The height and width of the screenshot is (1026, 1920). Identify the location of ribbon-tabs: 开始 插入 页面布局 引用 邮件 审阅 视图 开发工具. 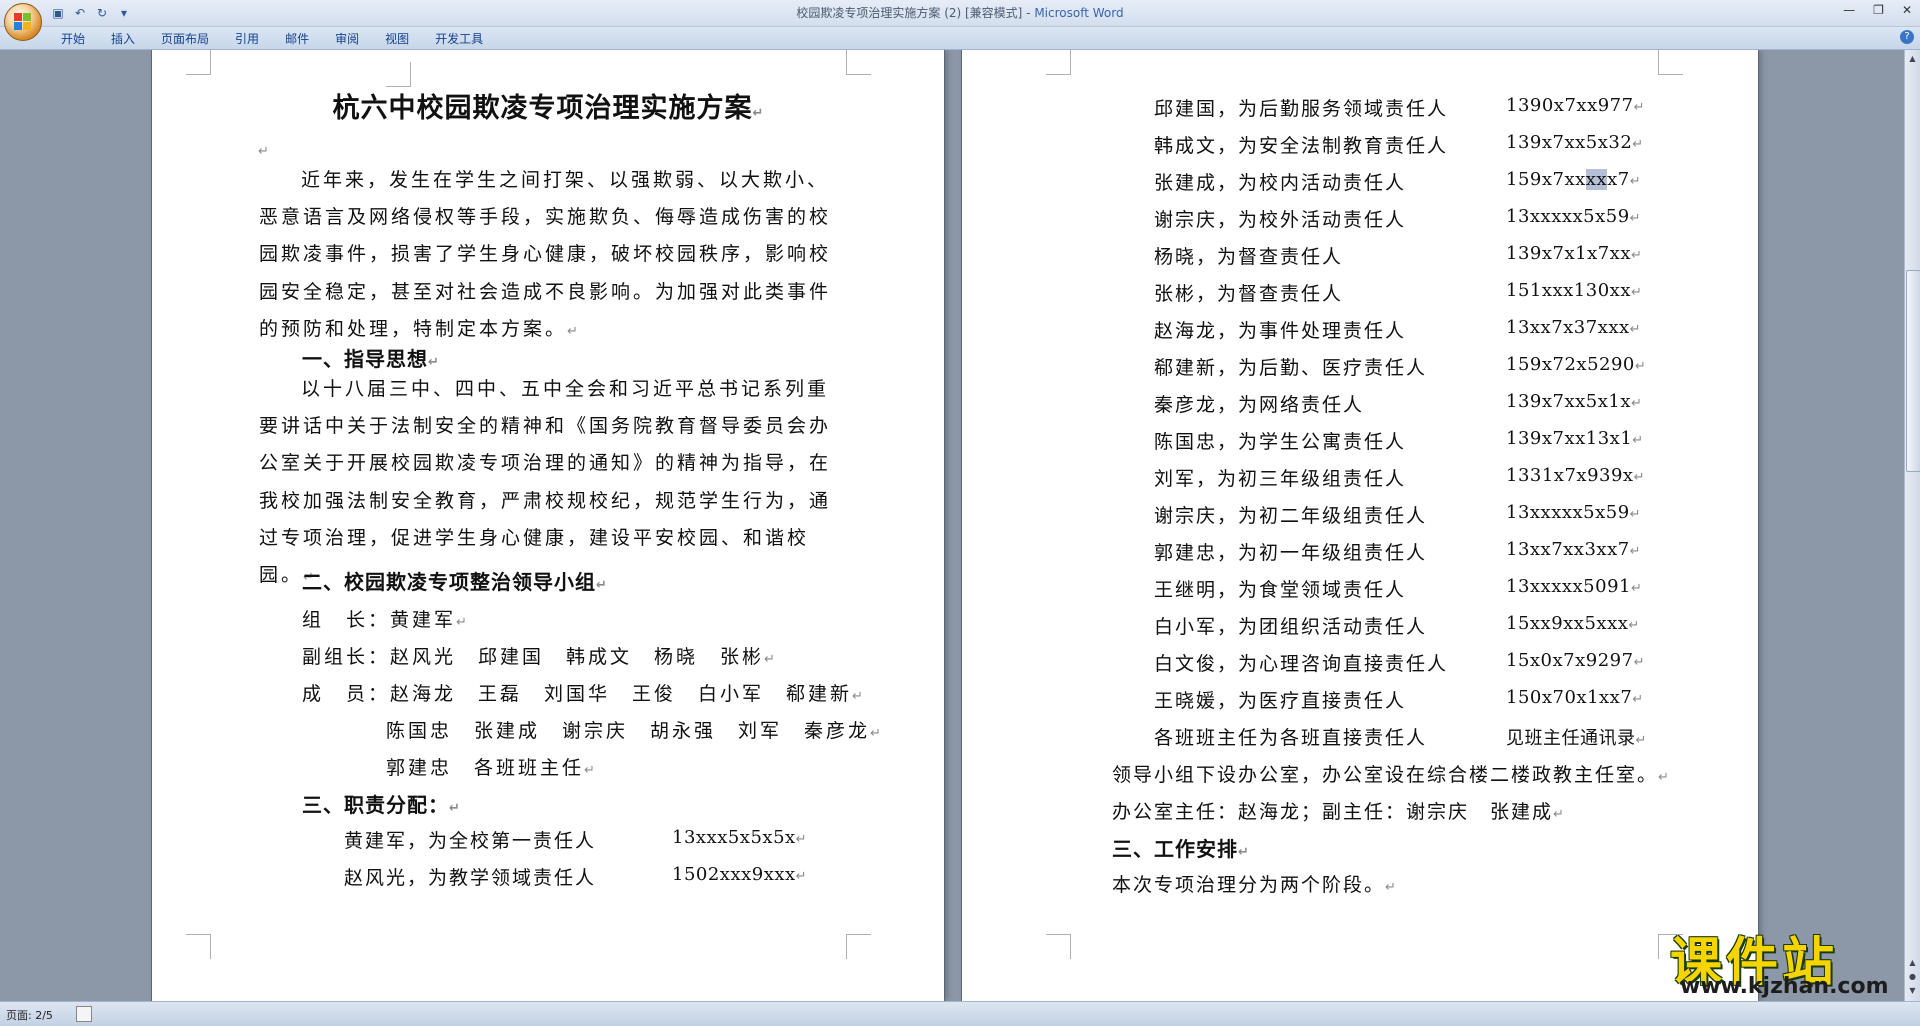
(272, 39).